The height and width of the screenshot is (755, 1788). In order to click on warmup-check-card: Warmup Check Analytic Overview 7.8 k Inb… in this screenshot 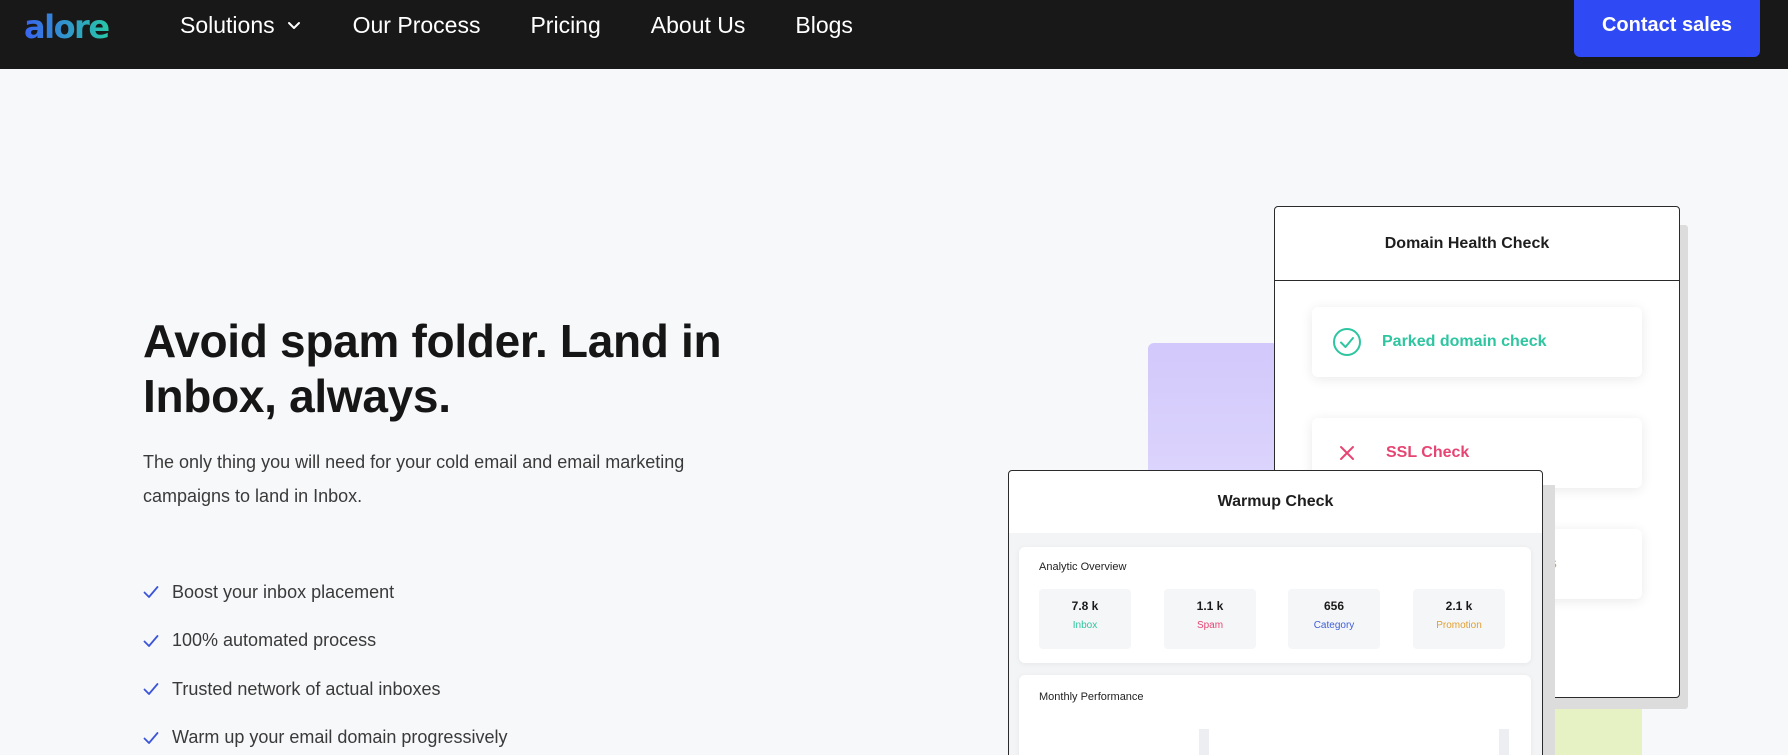, I will do `click(1275, 612)`.